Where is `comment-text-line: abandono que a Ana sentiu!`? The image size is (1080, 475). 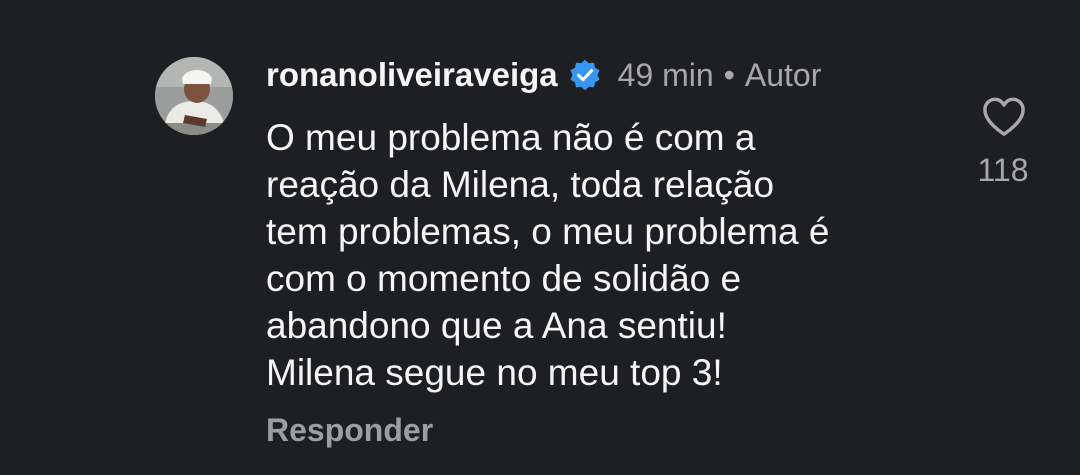 comment-text-line: abandono que a Ana sentiu! is located at coordinates (496, 325).